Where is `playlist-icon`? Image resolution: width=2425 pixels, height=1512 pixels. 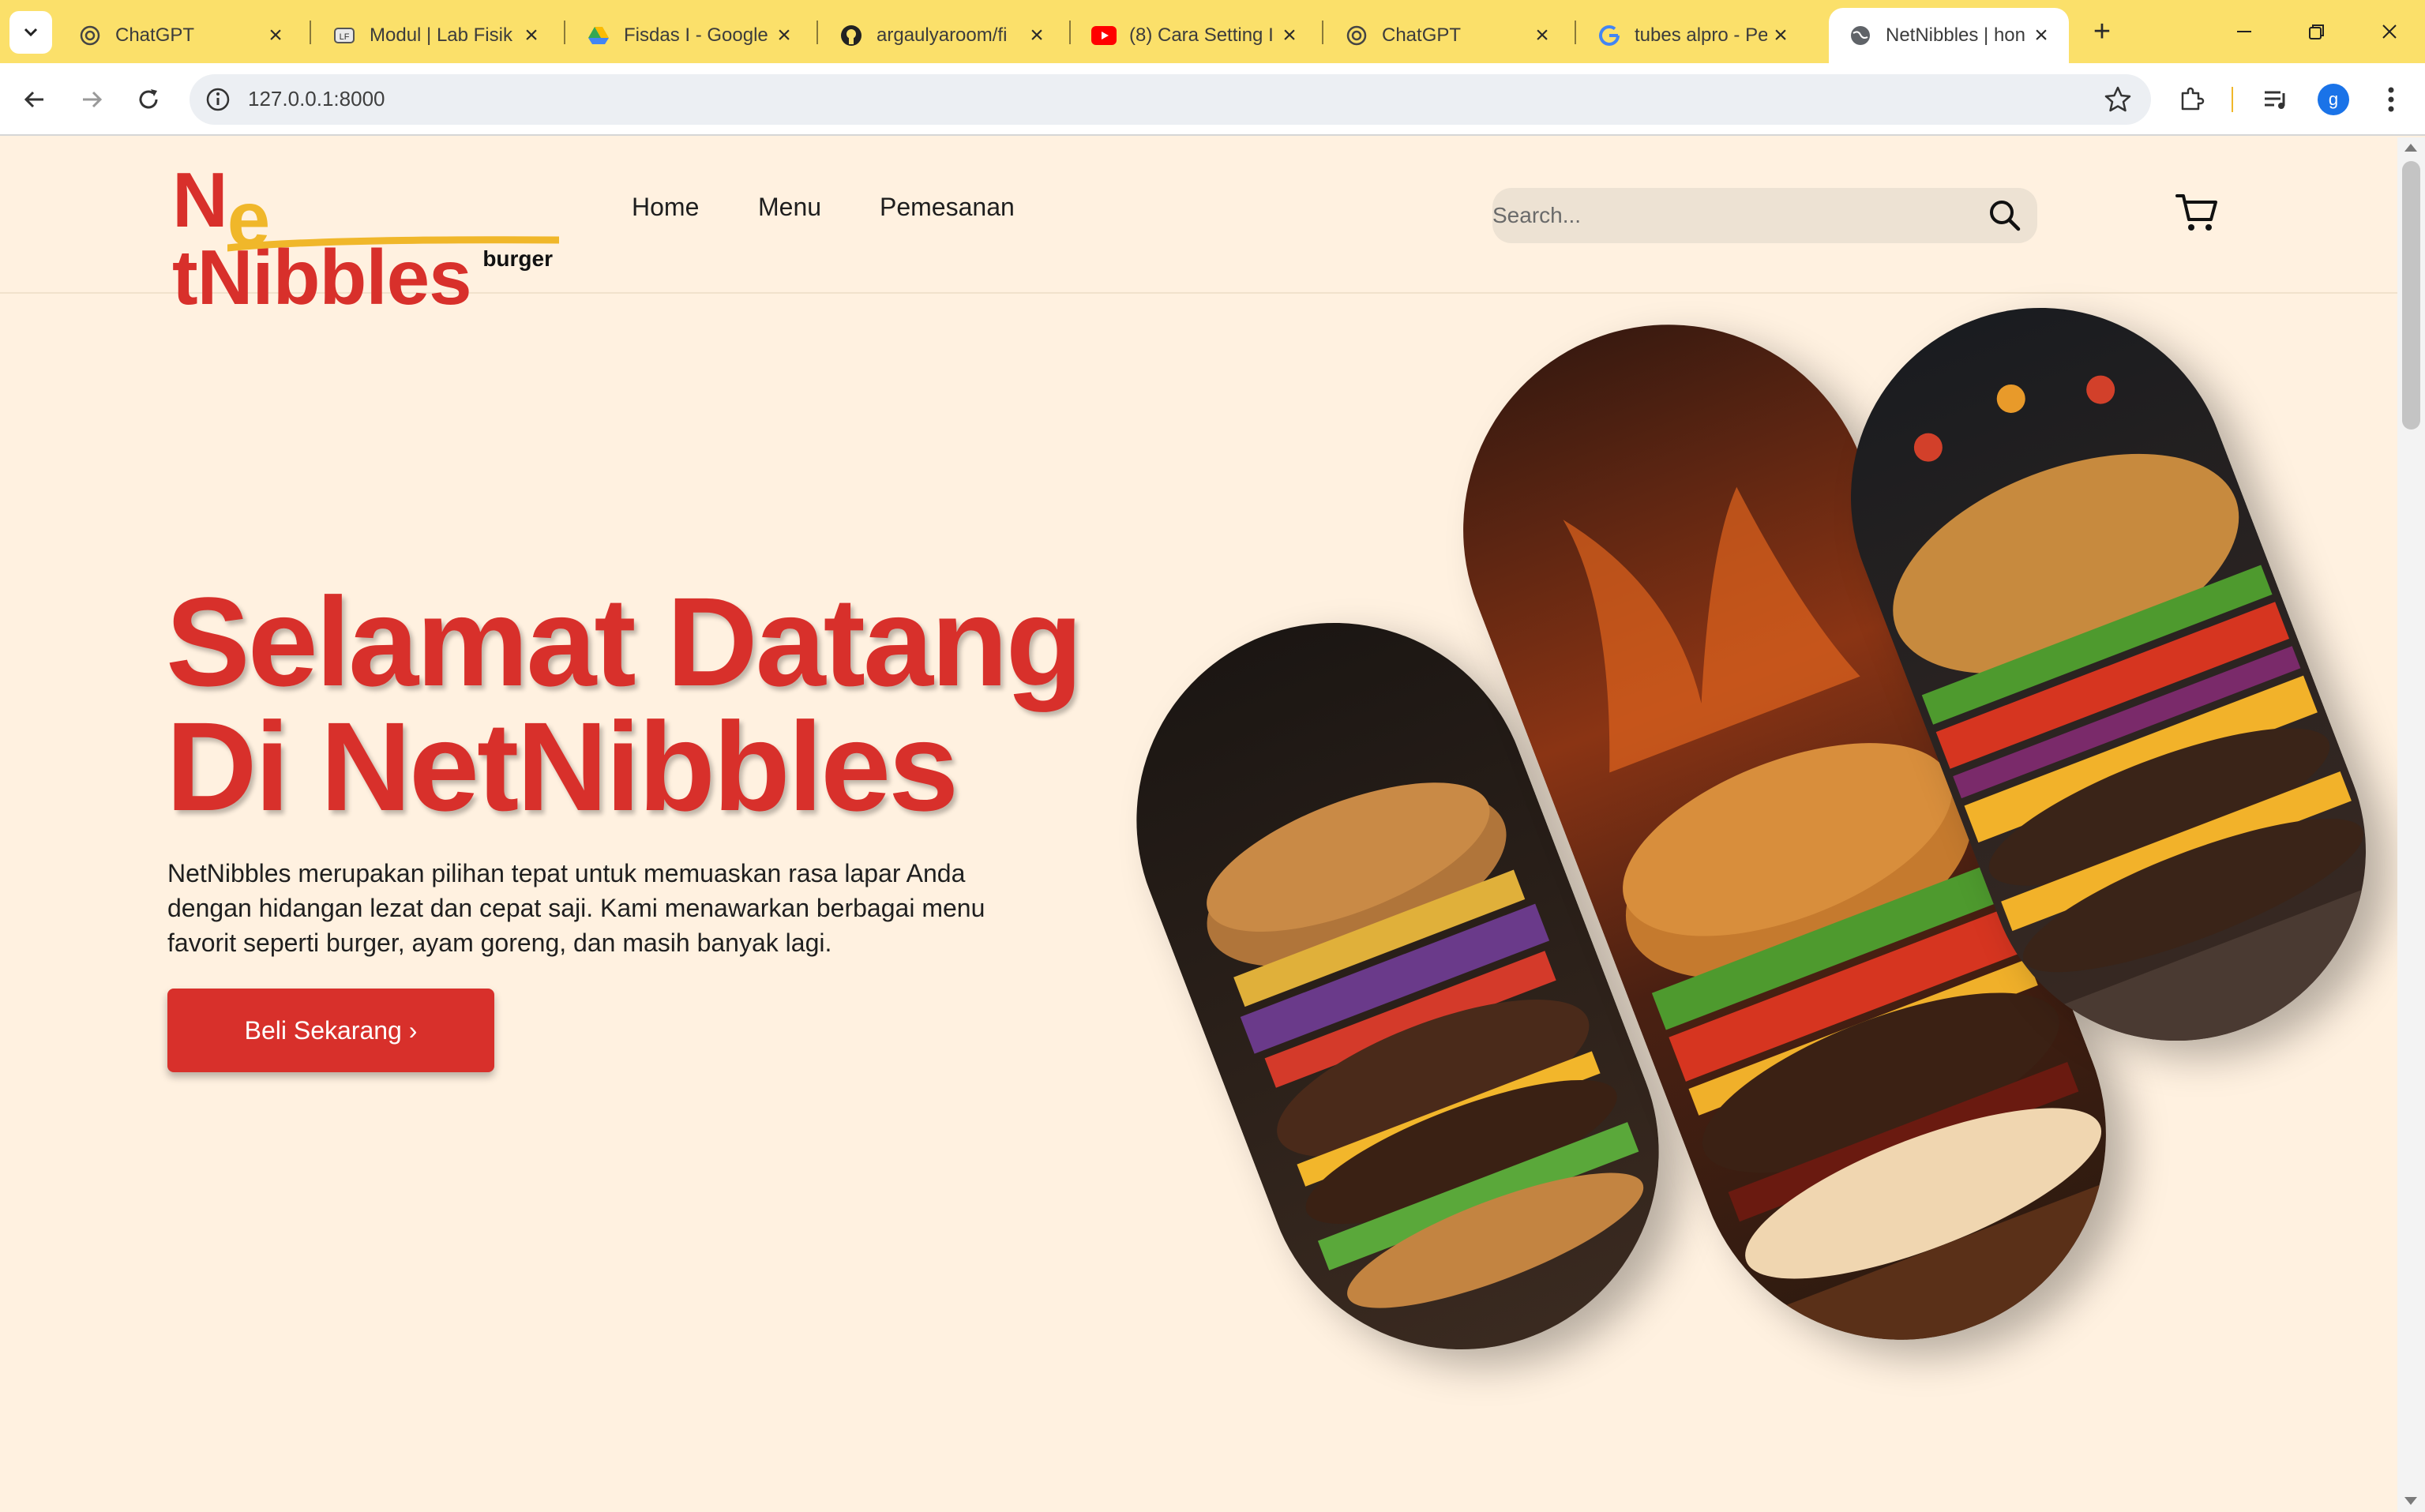 playlist-icon is located at coordinates (2275, 100).